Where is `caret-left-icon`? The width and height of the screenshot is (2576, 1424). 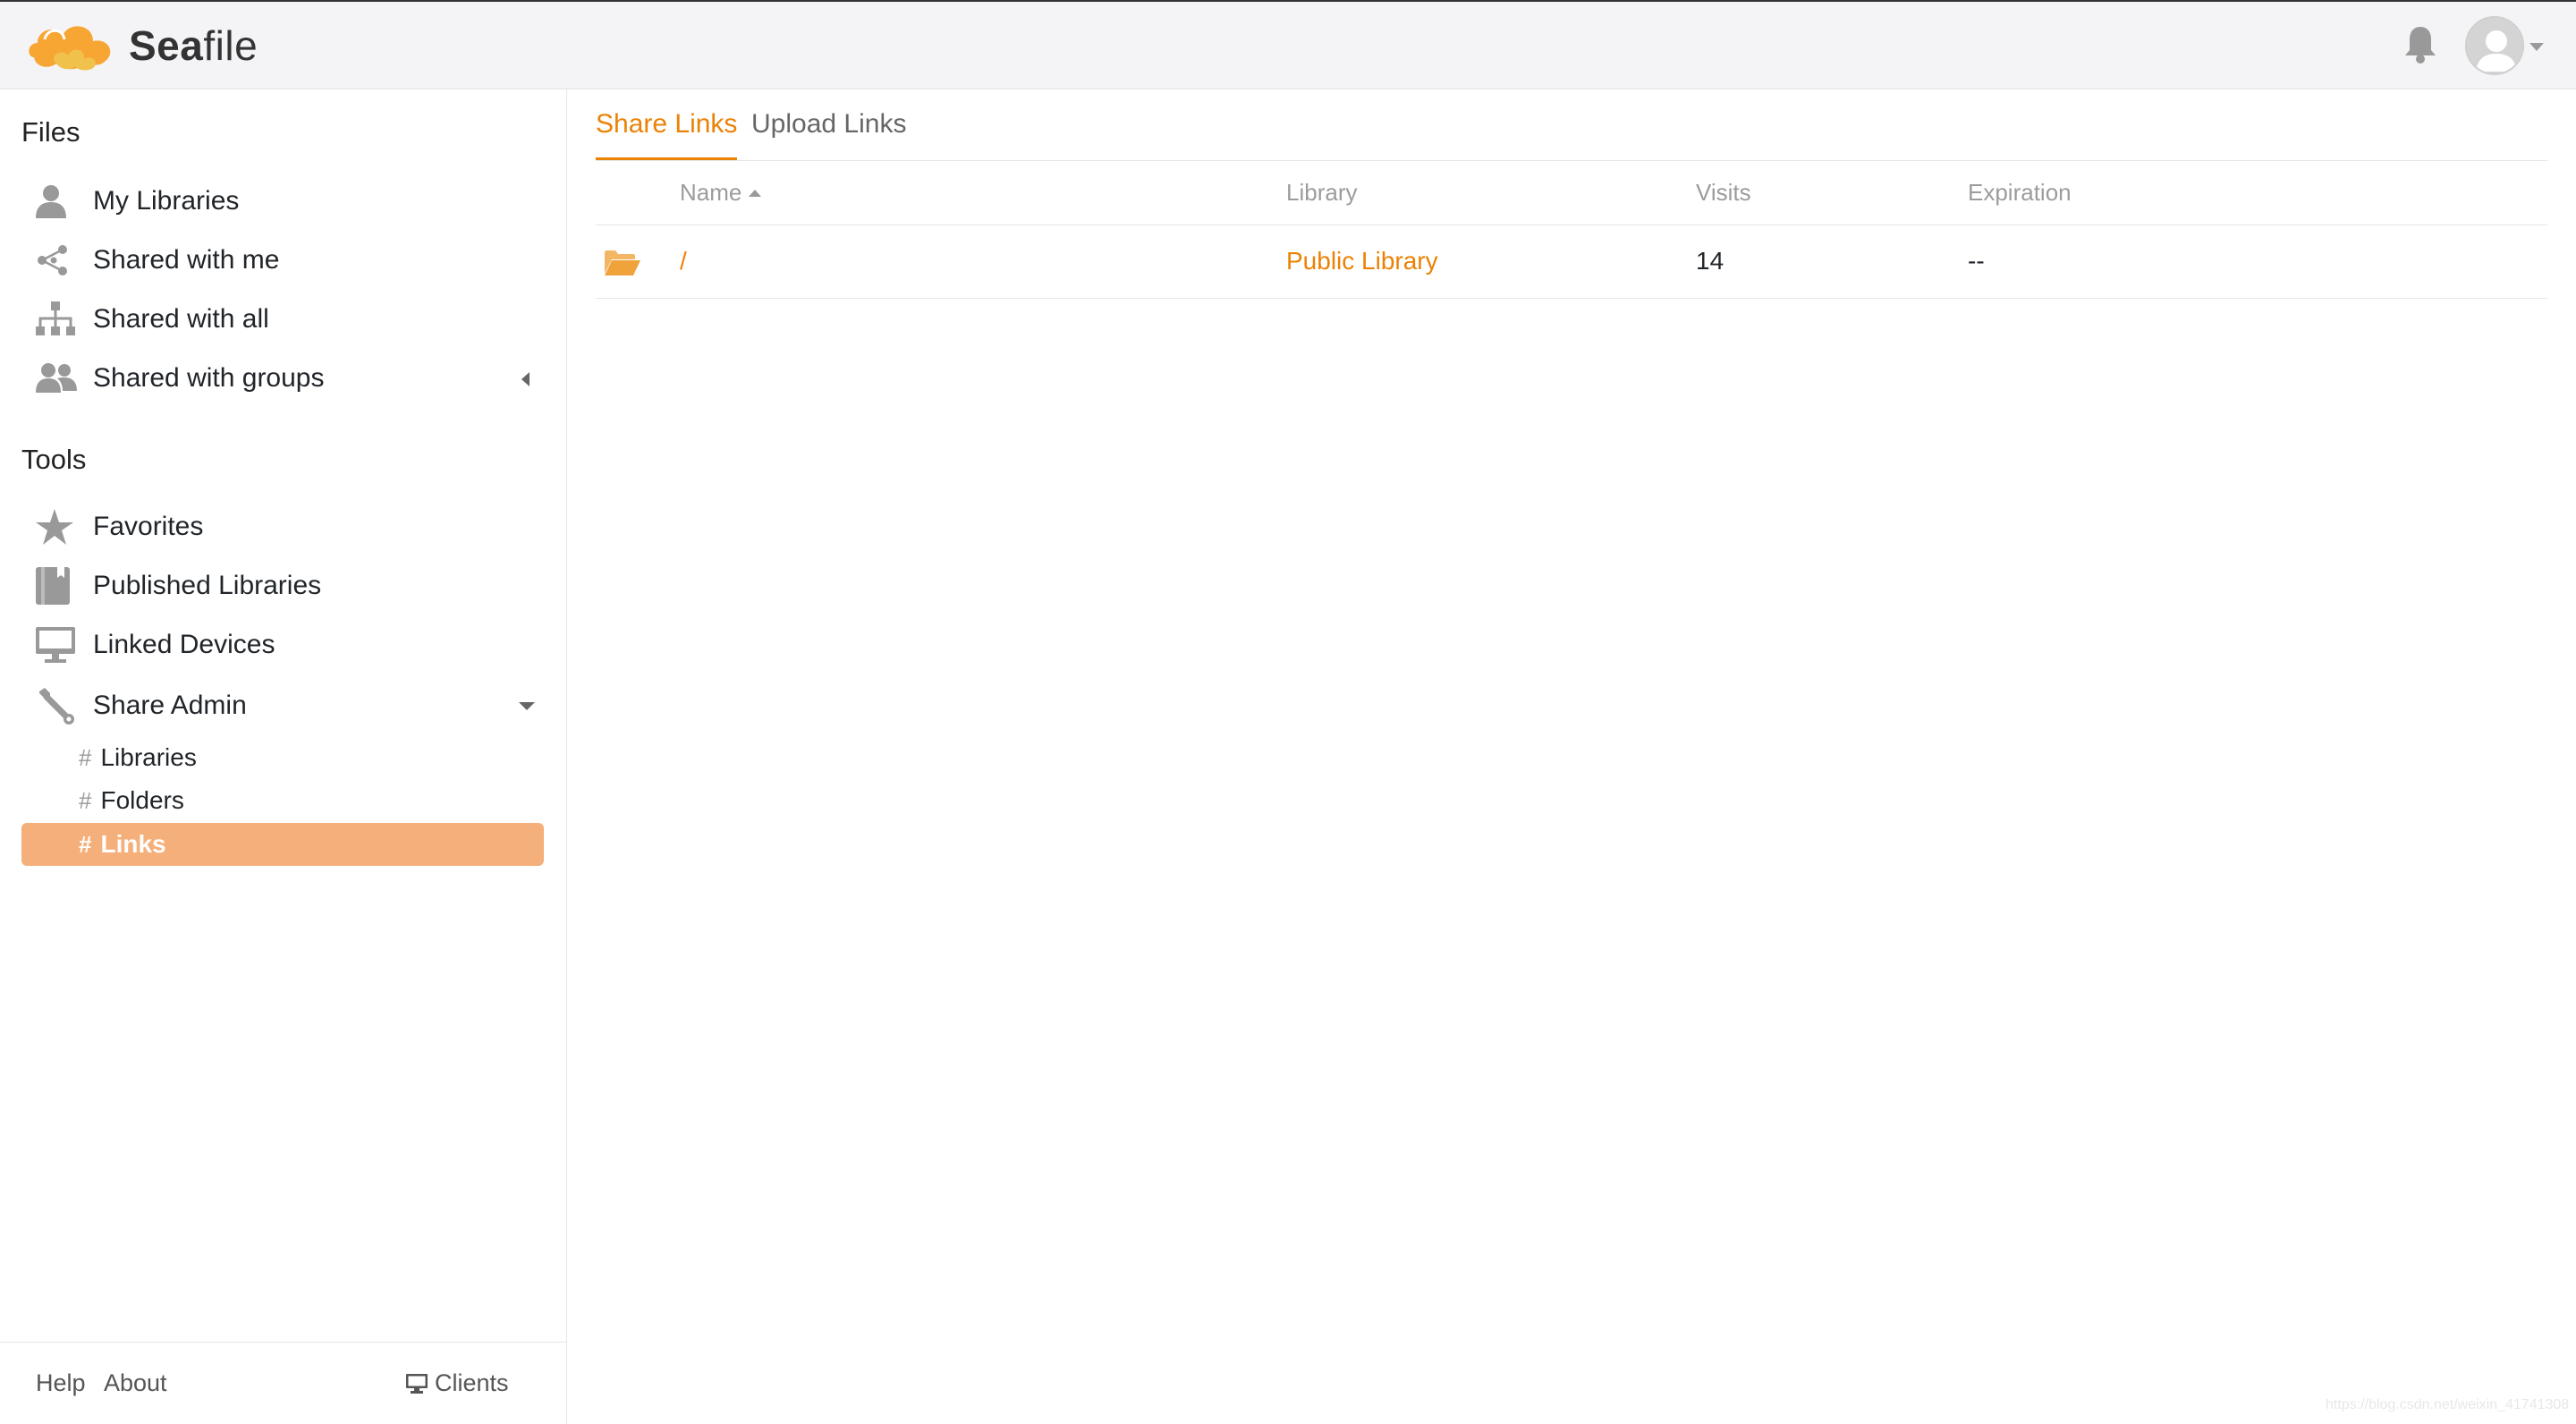
caret-left-icon is located at coordinates (525, 379).